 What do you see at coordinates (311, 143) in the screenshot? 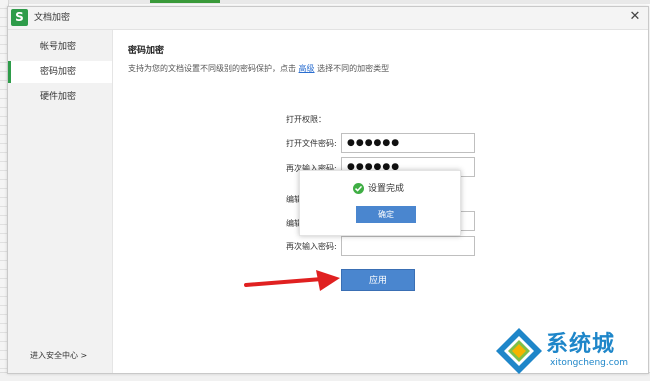
I see `open-password-label: 打开文件密码:` at bounding box center [311, 143].